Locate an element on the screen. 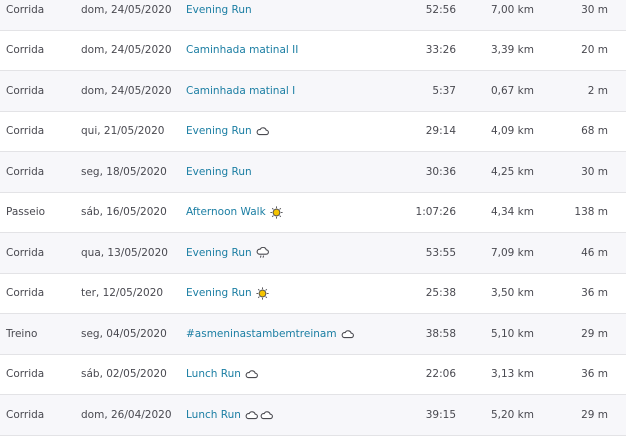 The width and height of the screenshot is (626, 436). activity-title-cell: Afternoon Walk is located at coordinates (234, 213).